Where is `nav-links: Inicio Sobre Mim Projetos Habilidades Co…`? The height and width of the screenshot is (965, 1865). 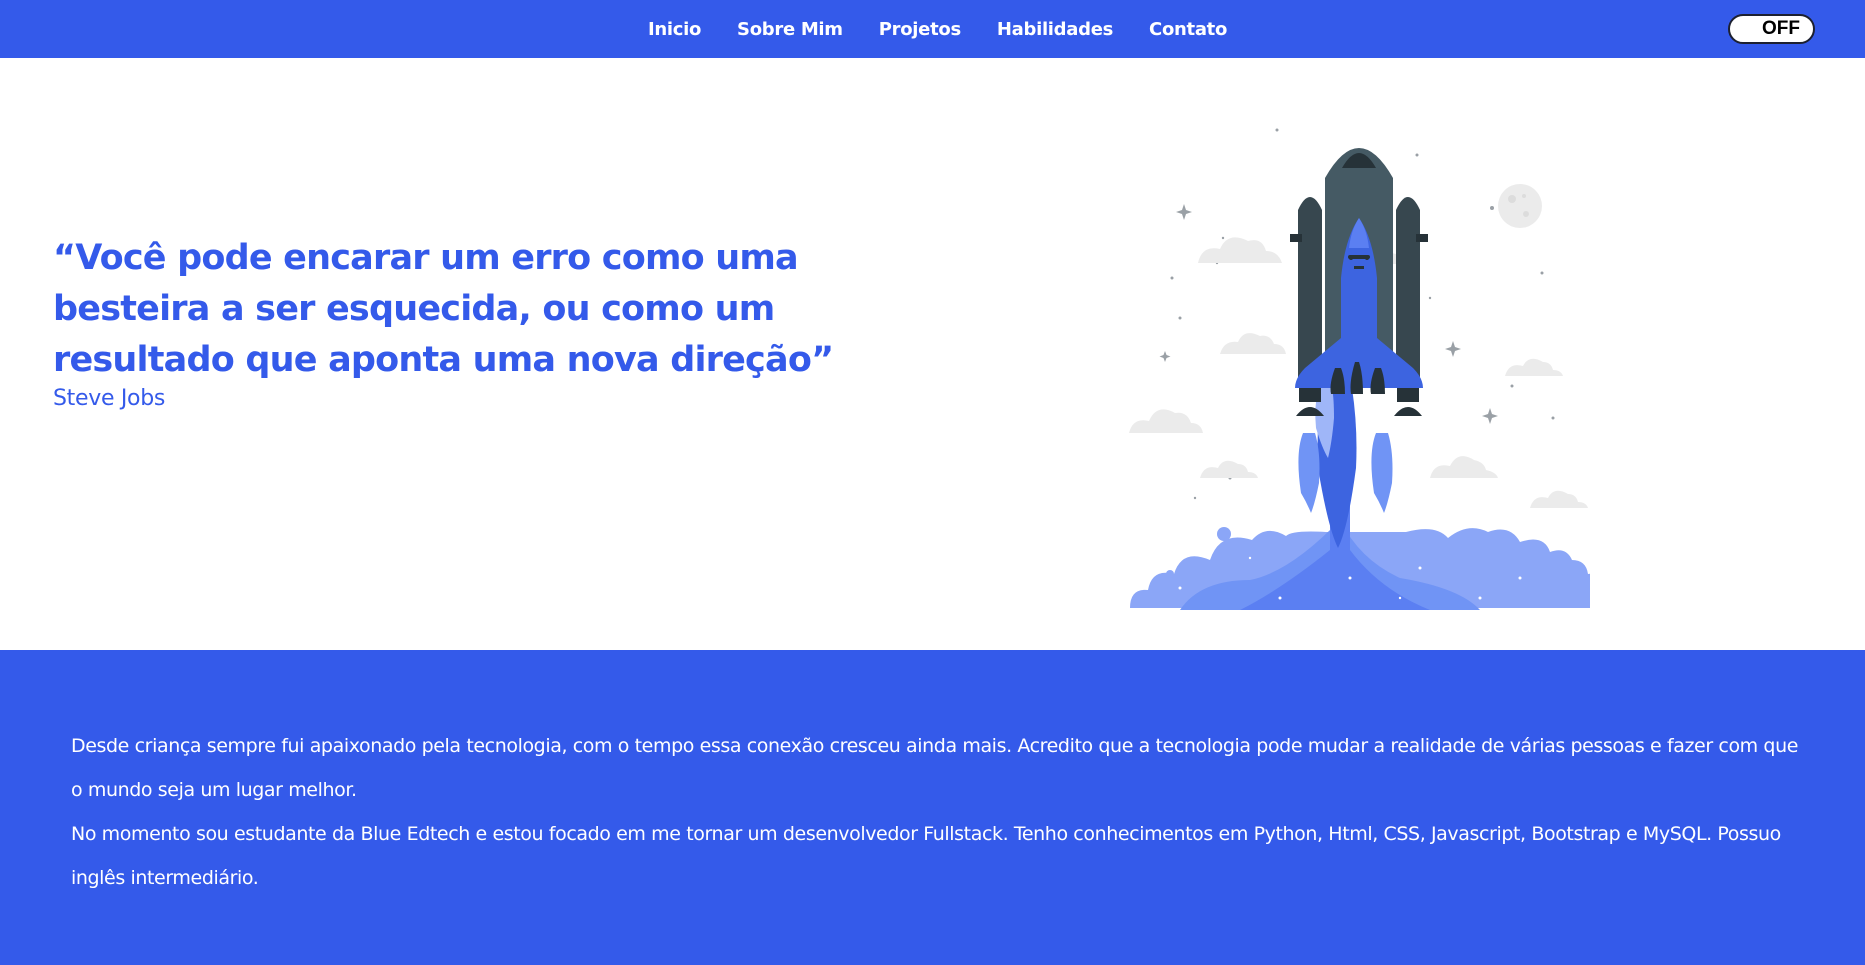
nav-links: Inicio Sobre Mim Projetos Habilidades Co… is located at coordinates (932, 29).